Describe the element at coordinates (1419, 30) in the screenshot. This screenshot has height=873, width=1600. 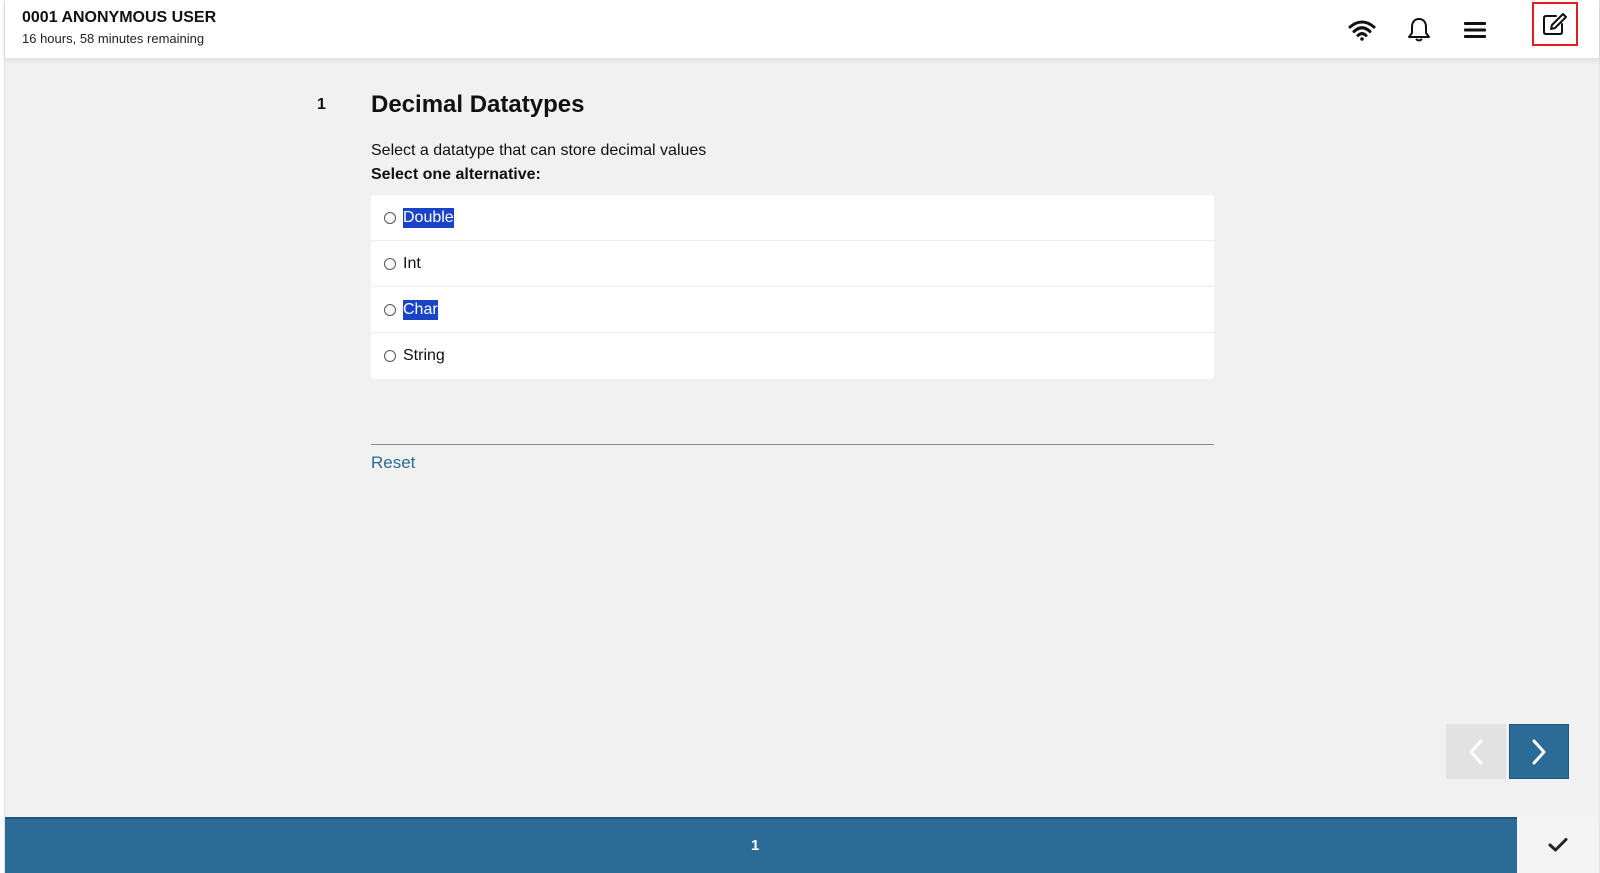
I see `bell-icon` at that location.